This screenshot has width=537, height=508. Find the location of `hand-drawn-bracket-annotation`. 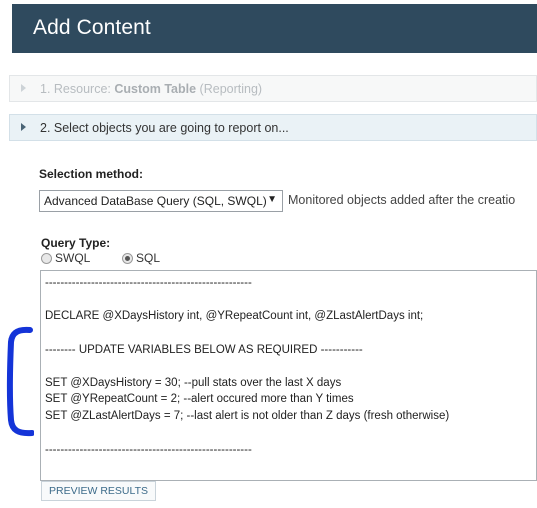

hand-drawn-bracket-annotation is located at coordinates (20, 381).